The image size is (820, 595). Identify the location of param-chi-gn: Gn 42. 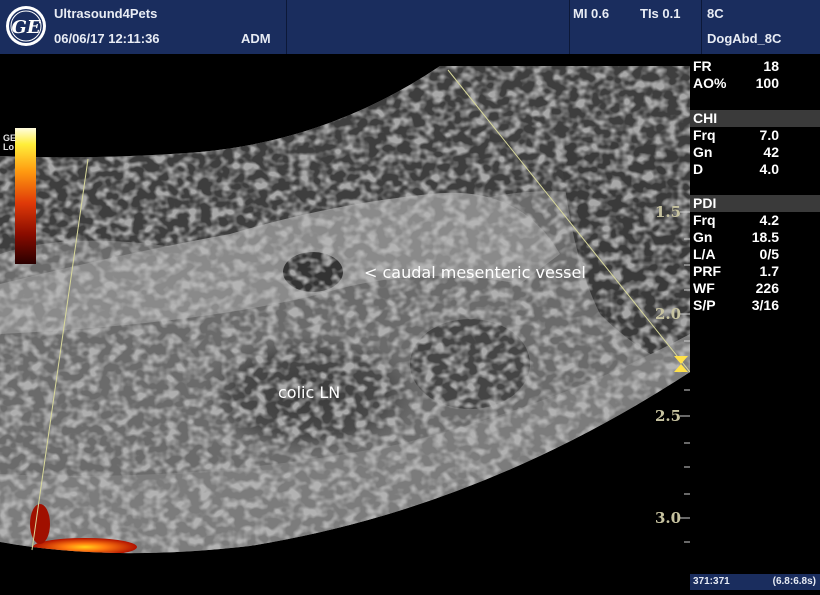
(736, 152).